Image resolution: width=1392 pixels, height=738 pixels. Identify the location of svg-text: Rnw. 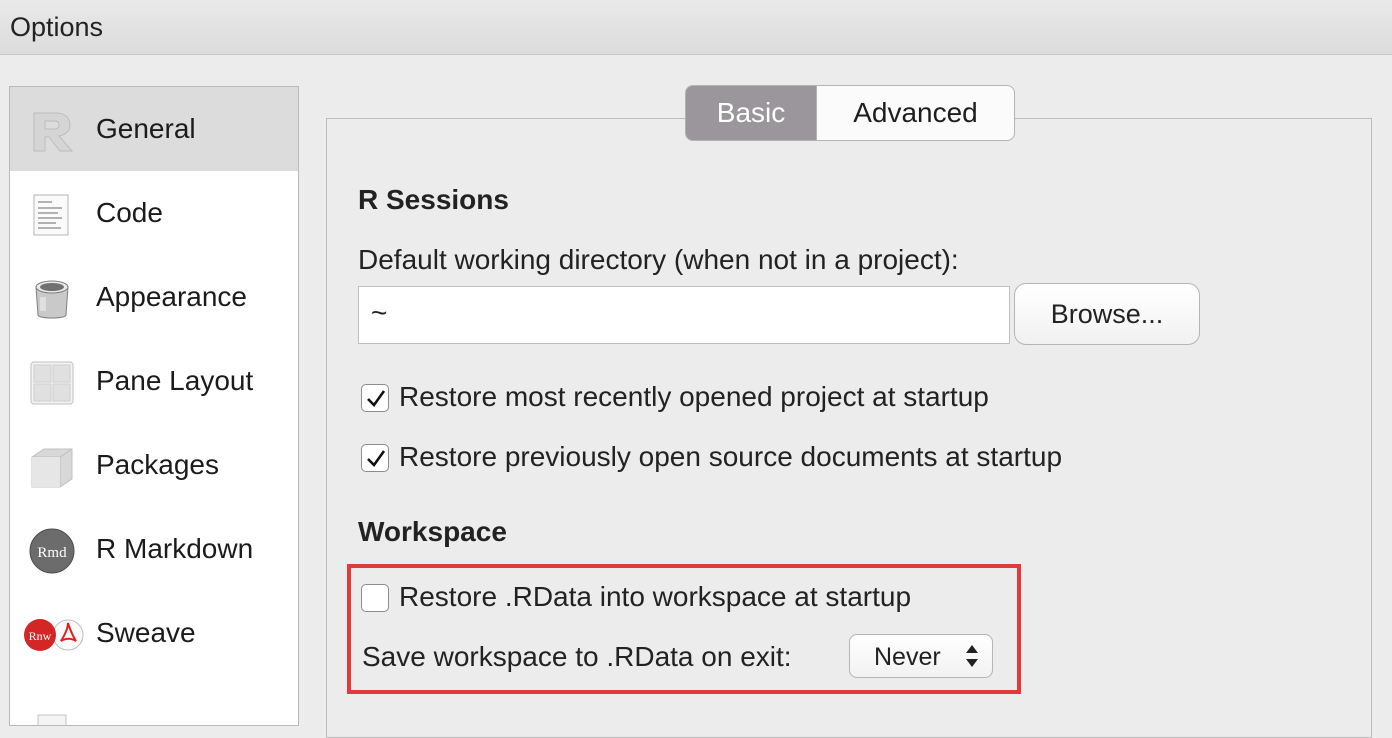
(40, 636).